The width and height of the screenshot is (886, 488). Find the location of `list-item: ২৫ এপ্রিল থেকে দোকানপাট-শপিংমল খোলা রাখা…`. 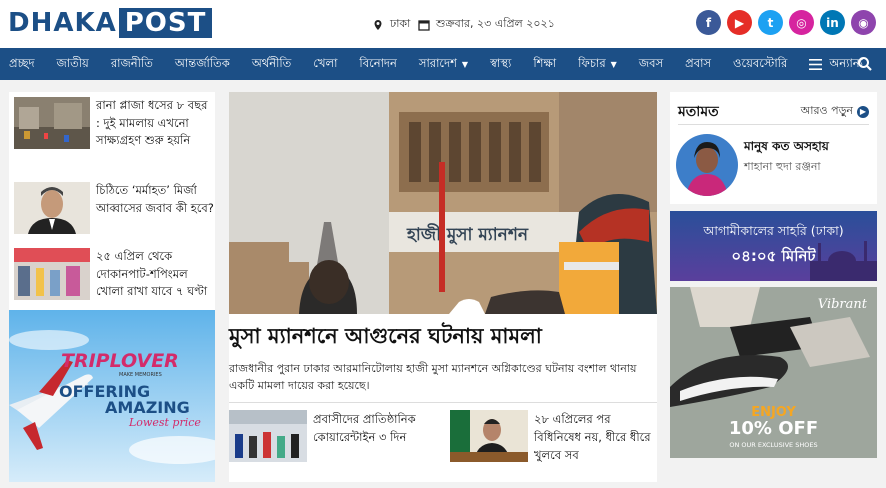

list-item: ২৫ এপ্রিল থেকে দোকানপাট-শপিংমল খোলা রাখা… is located at coordinates (114, 274).